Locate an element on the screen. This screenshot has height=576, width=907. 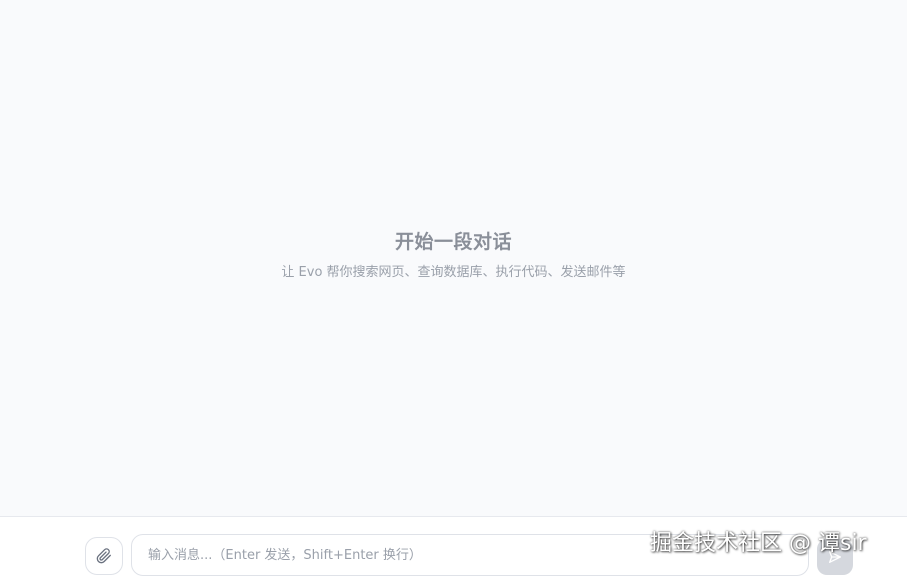
empty-state: 开始一段对话 让 Evo 帮你搜索网页、查询数据库、执行代码、发送邮件等 is located at coordinates (453, 255).